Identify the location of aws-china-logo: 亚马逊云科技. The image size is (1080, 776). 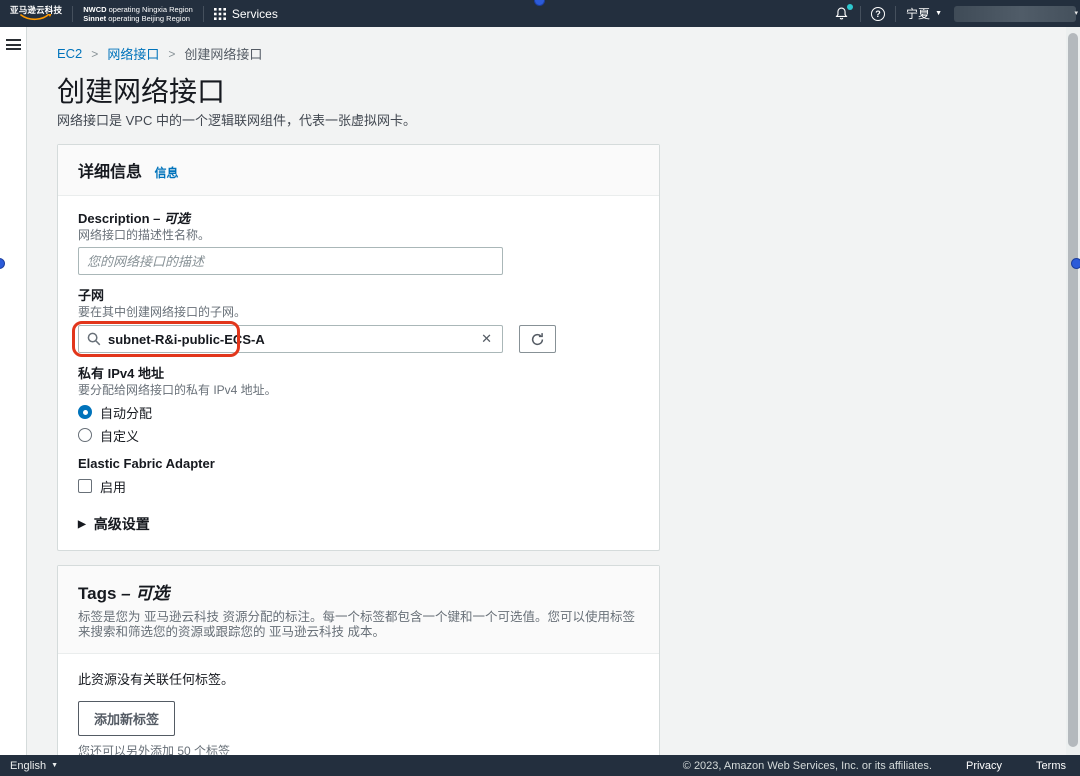
(36, 14).